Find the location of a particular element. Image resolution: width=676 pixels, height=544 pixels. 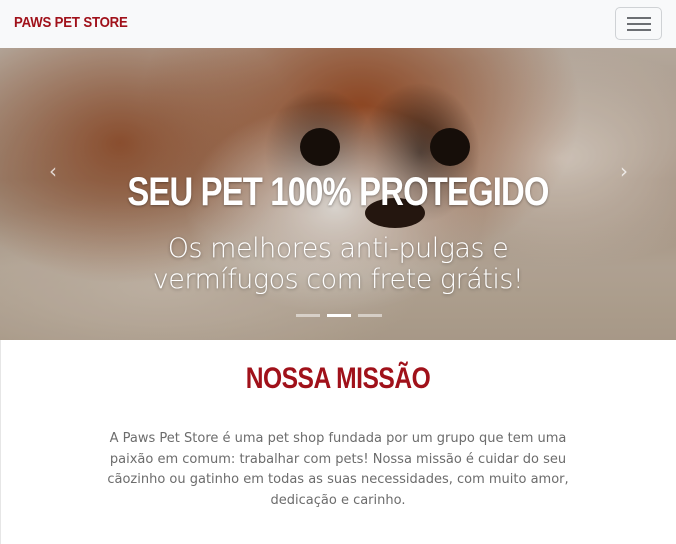

brand-logo-link: PAWS PET STORE is located at coordinates (71, 22).